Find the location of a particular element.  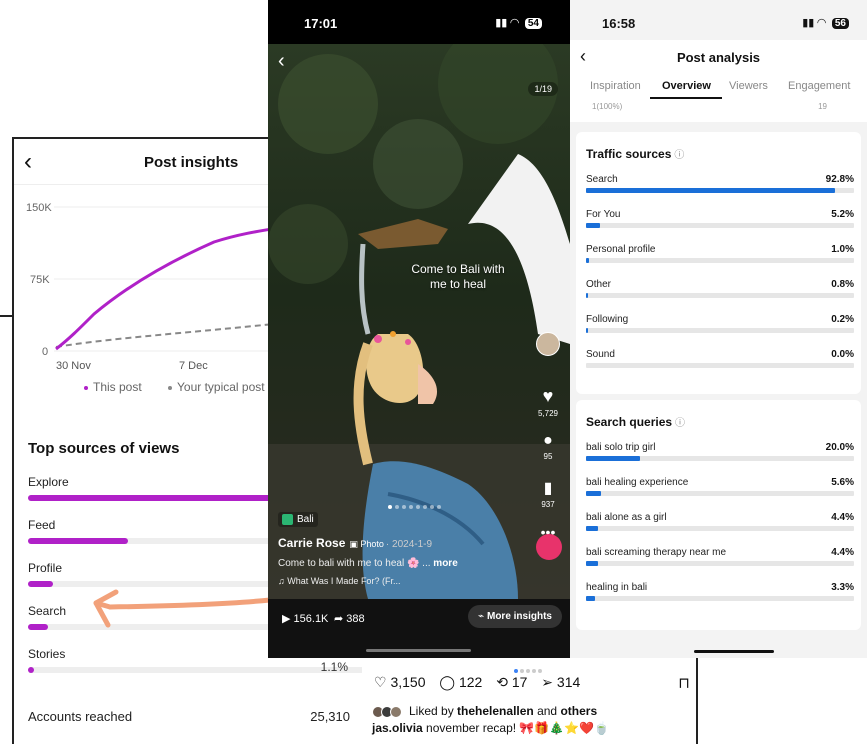

like-button: ♥ 5,729 is located at coordinates (548, 402).